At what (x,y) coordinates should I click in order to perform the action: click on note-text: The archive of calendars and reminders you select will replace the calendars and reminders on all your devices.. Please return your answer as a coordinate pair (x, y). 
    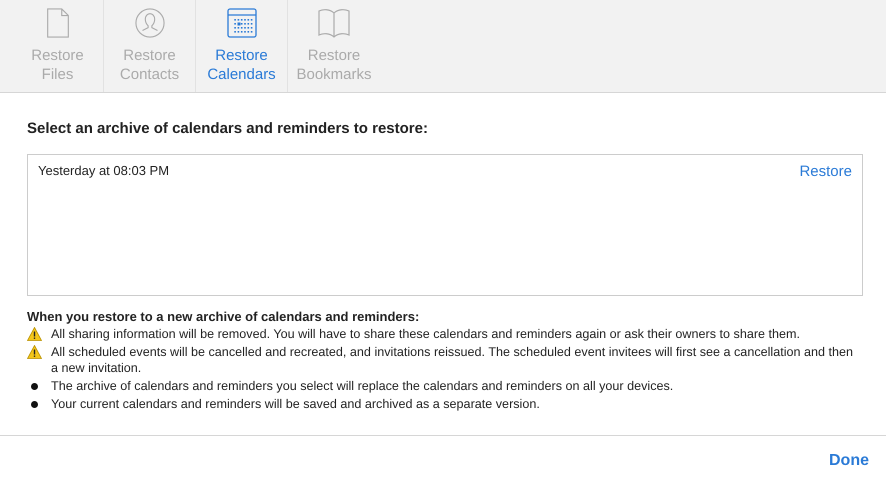
    Looking at the image, I should click on (362, 386).